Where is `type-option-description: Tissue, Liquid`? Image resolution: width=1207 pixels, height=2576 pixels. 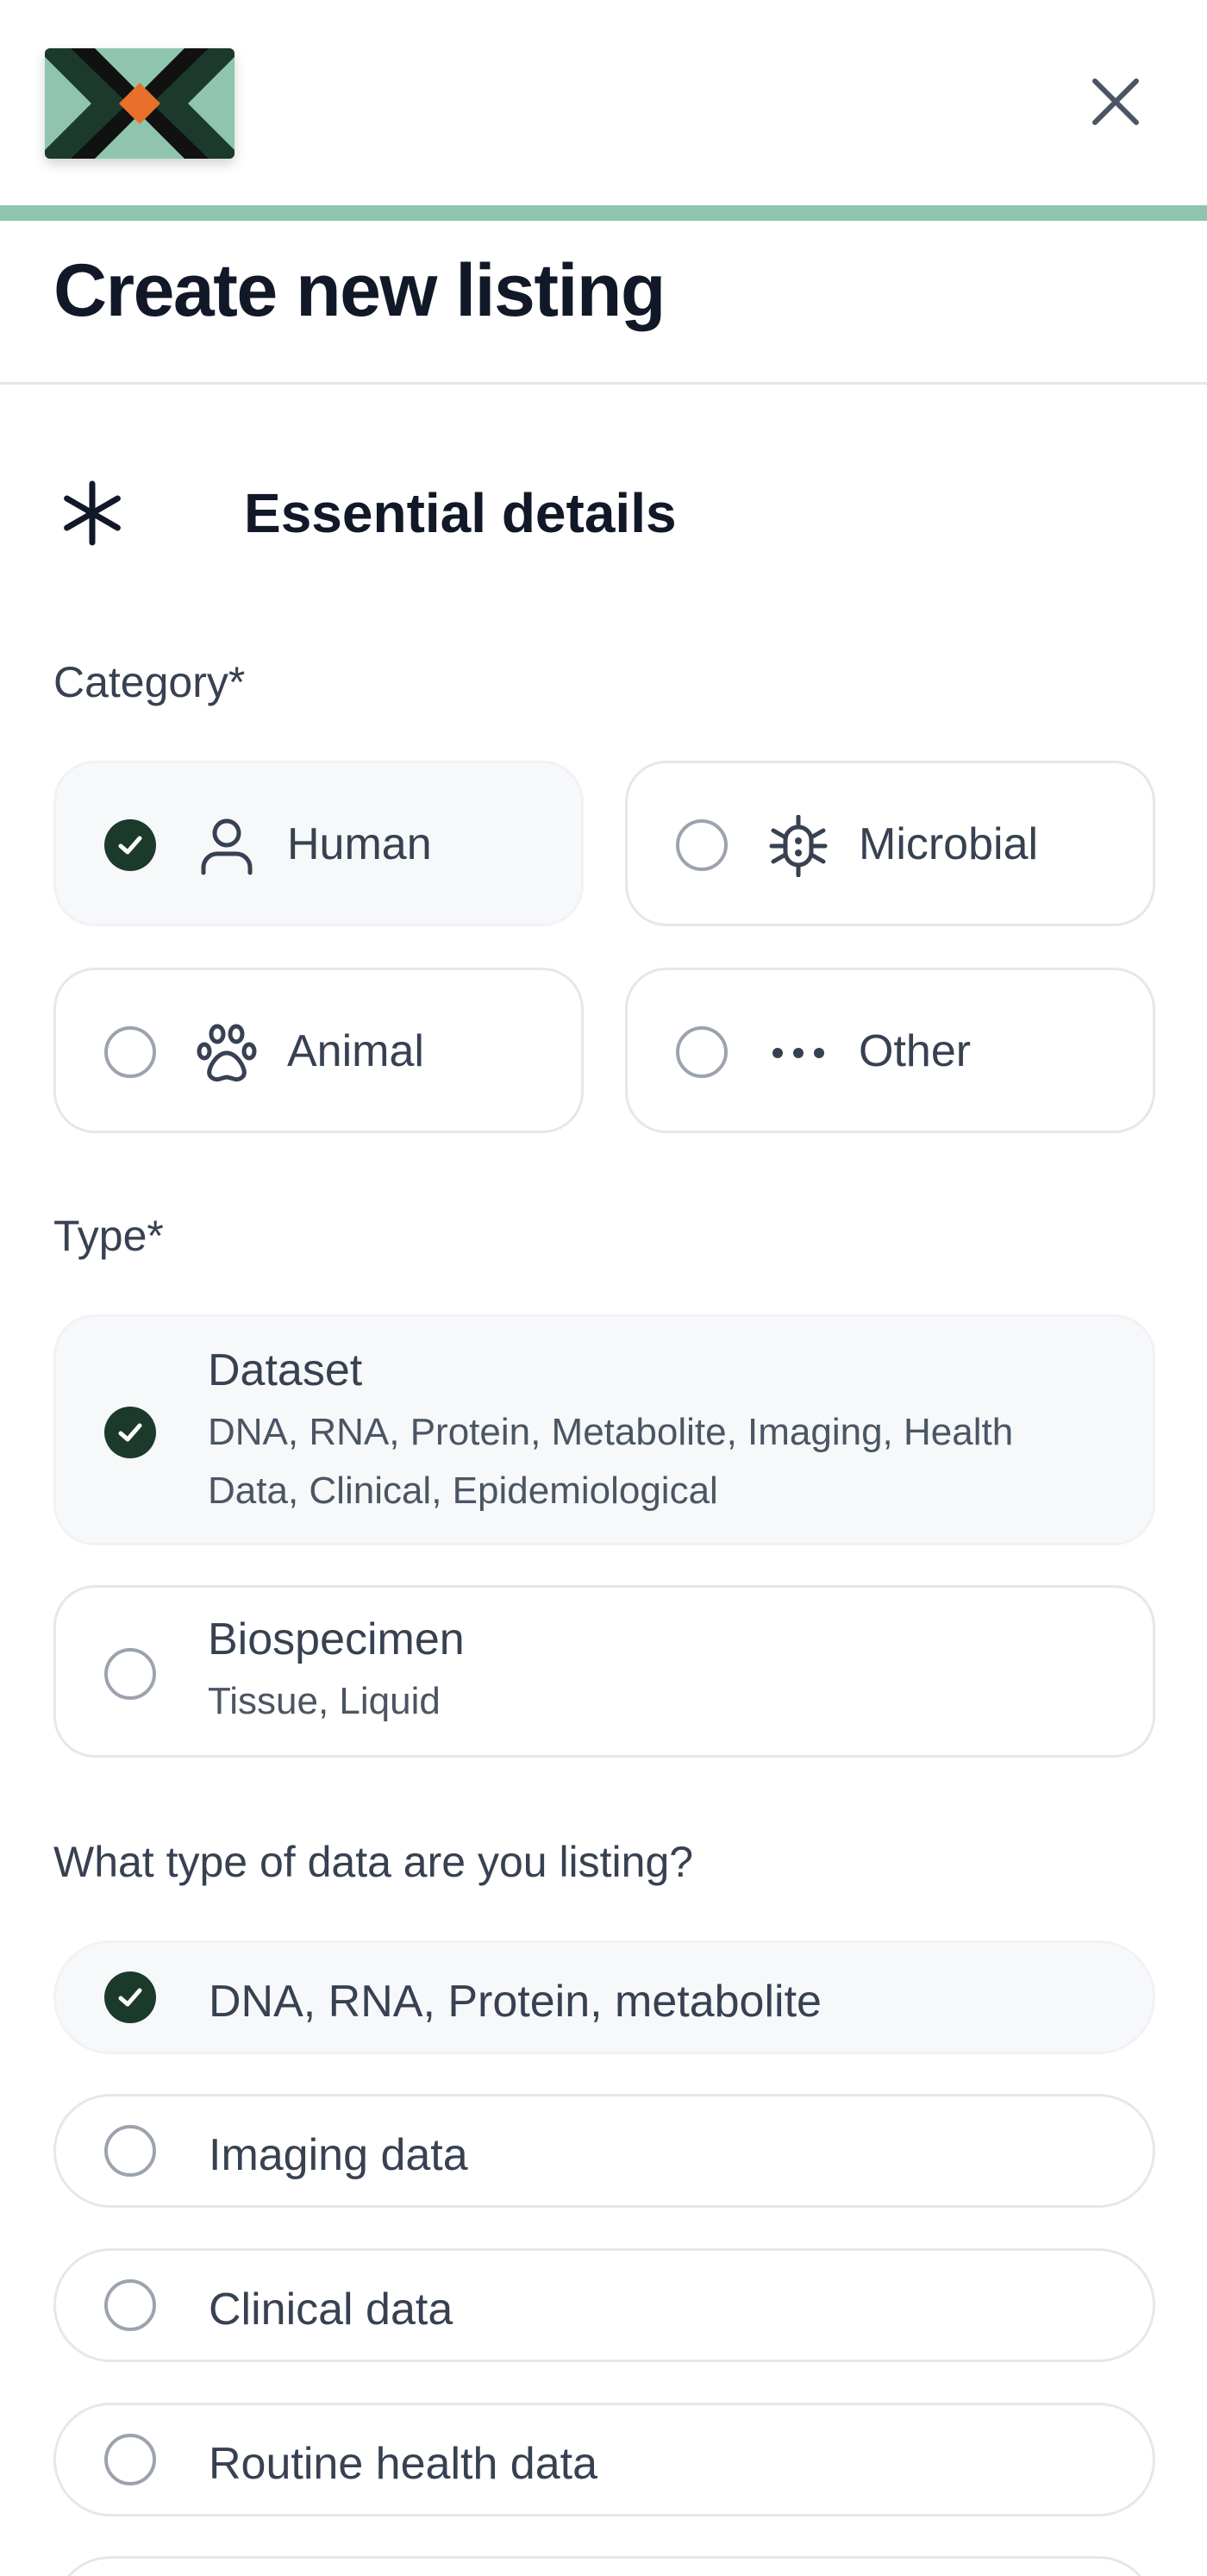 type-option-description: Tissue, Liquid is located at coordinates (324, 1701).